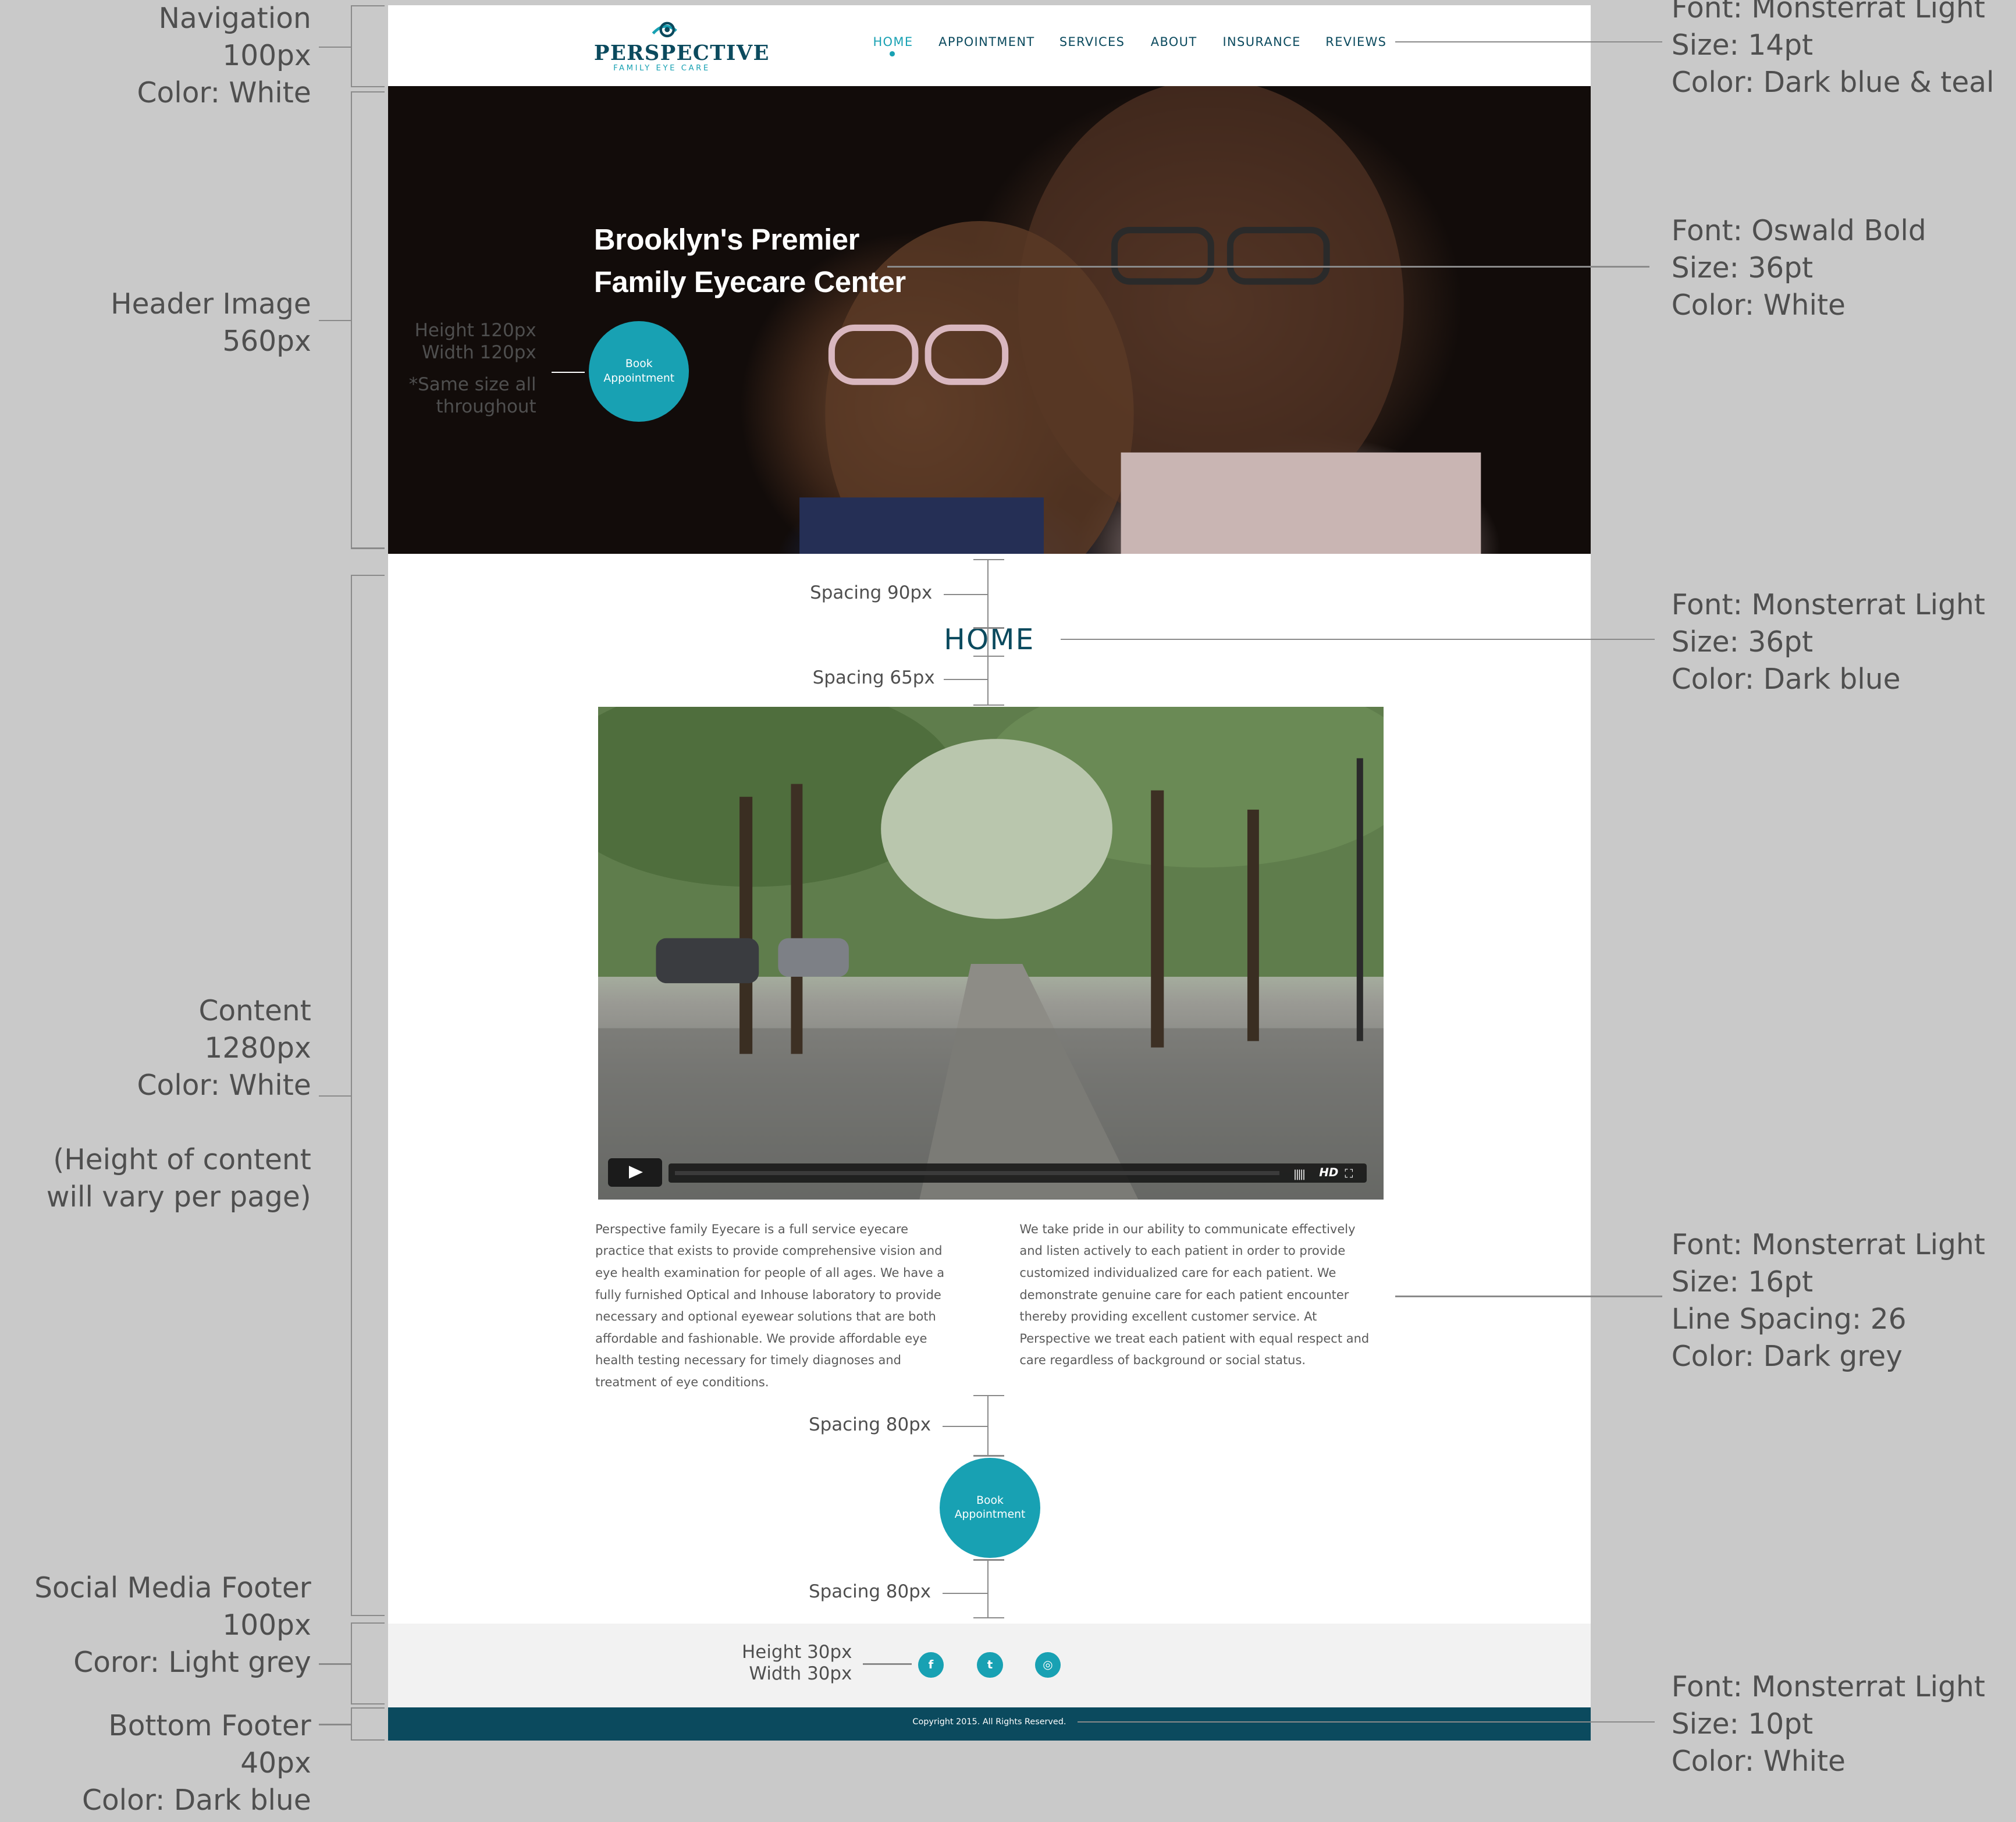 Image resolution: width=2016 pixels, height=1822 pixels. What do you see at coordinates (931, 1665) in the screenshot?
I see `facebook-icon: f` at bounding box center [931, 1665].